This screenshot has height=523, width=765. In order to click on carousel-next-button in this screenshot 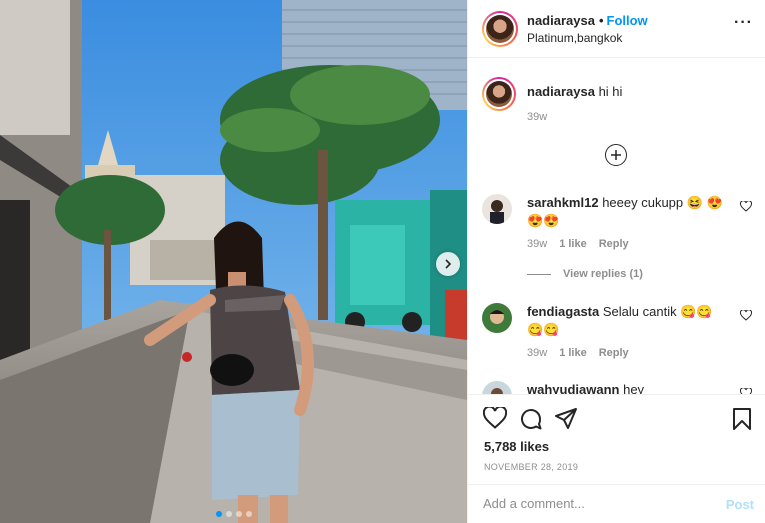, I will do `click(448, 264)`.